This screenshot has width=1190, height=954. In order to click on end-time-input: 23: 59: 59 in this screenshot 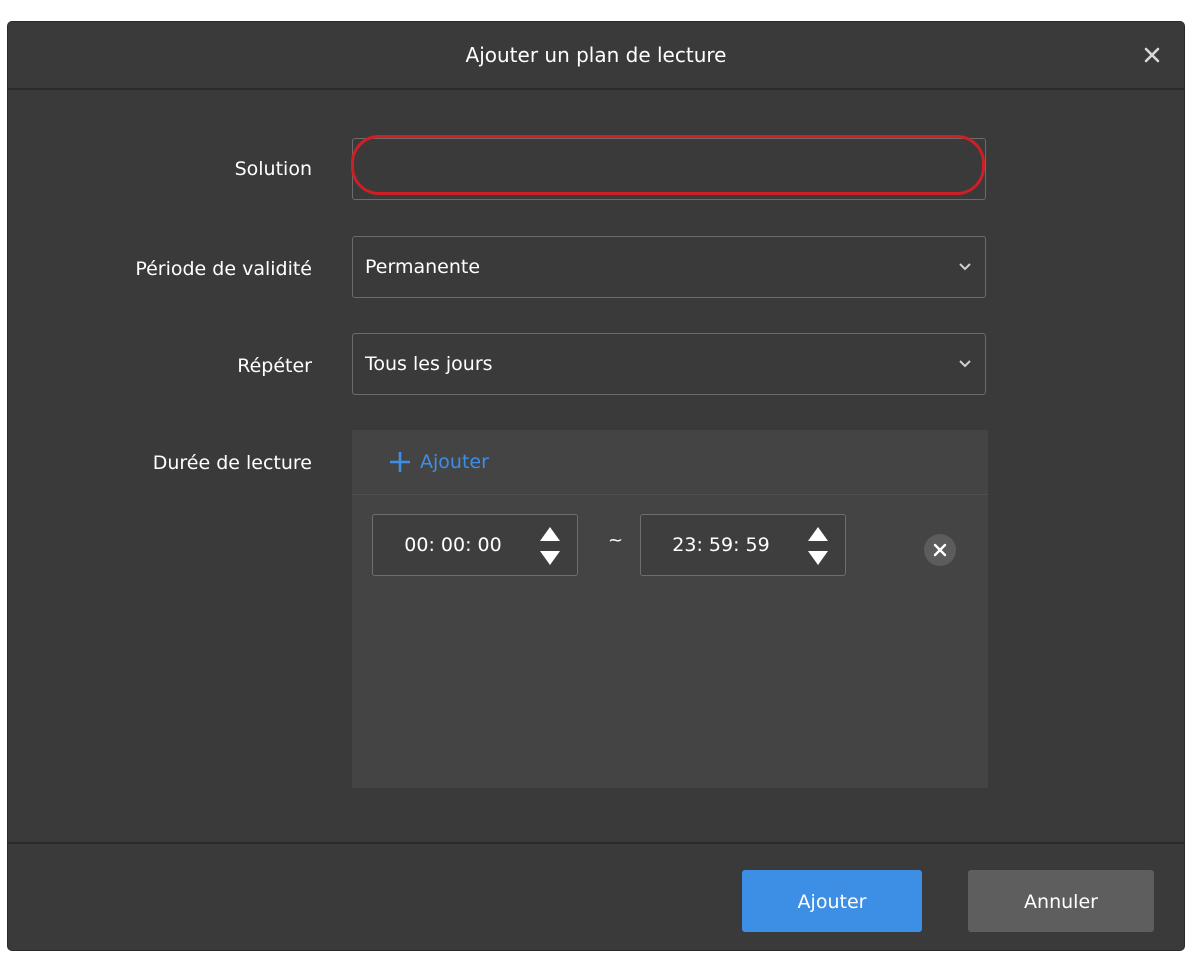, I will do `click(743, 545)`.